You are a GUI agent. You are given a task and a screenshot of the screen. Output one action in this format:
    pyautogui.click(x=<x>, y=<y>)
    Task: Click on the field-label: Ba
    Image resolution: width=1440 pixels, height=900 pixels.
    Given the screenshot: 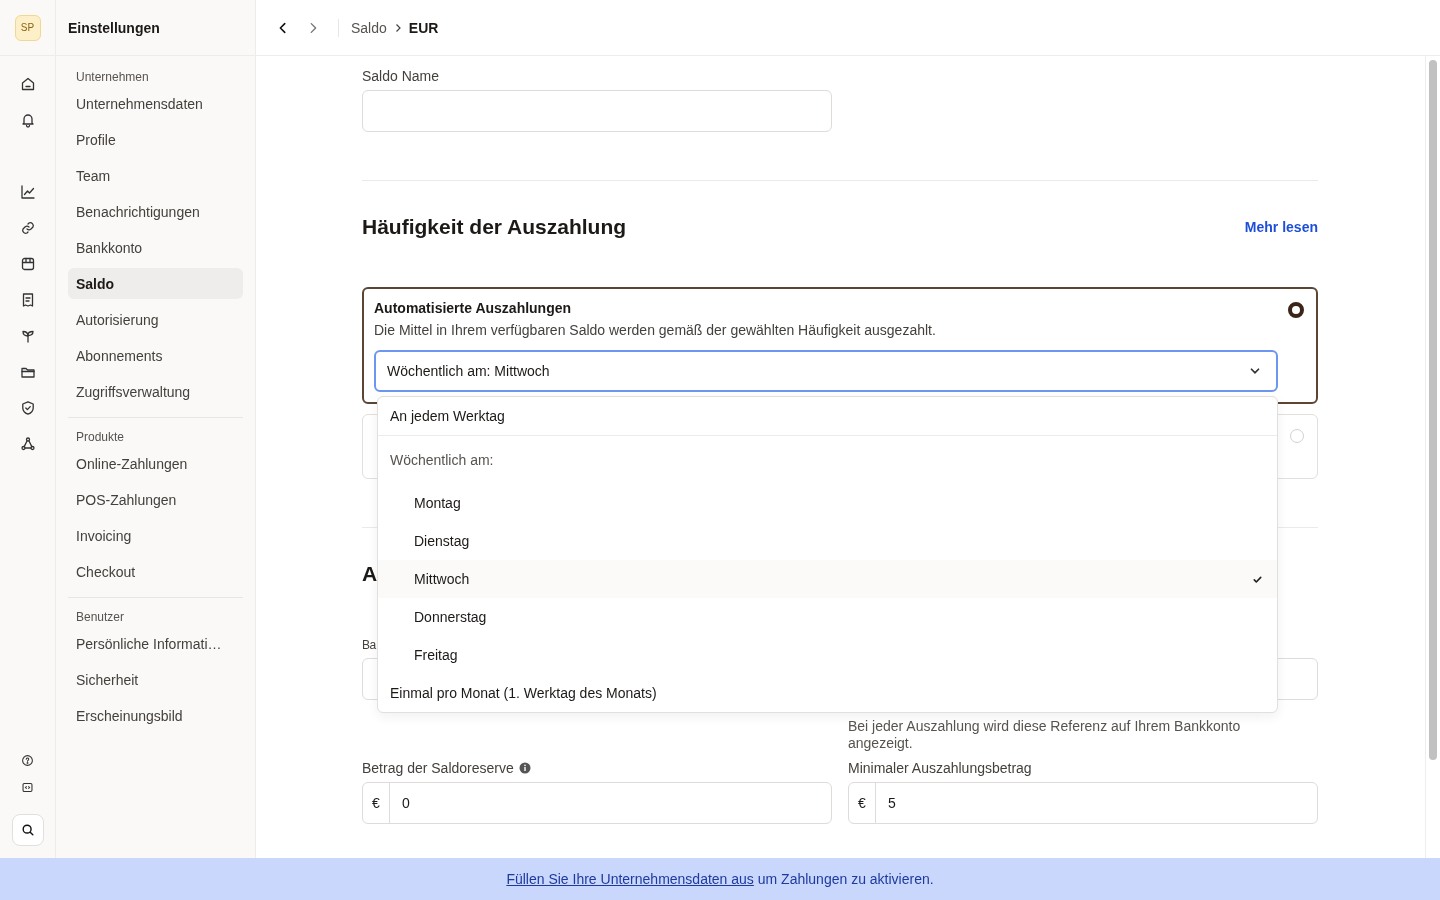 What is the action you would take?
    pyautogui.click(x=369, y=645)
    